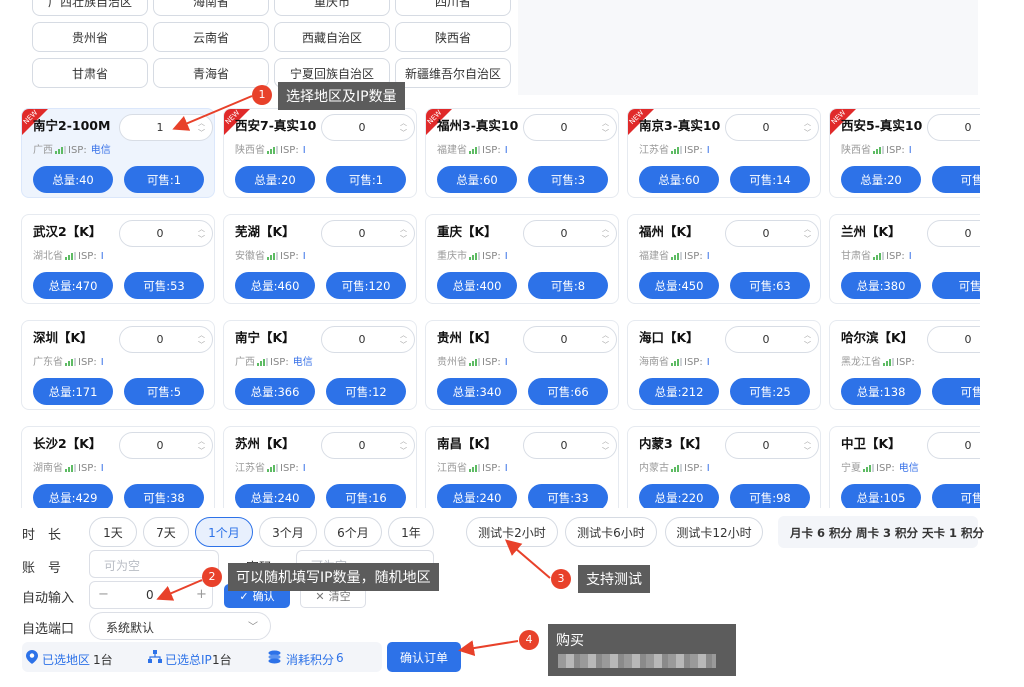  Describe the element at coordinates (212, 577) in the screenshot. I see `annotation-2-badge: 2` at that location.